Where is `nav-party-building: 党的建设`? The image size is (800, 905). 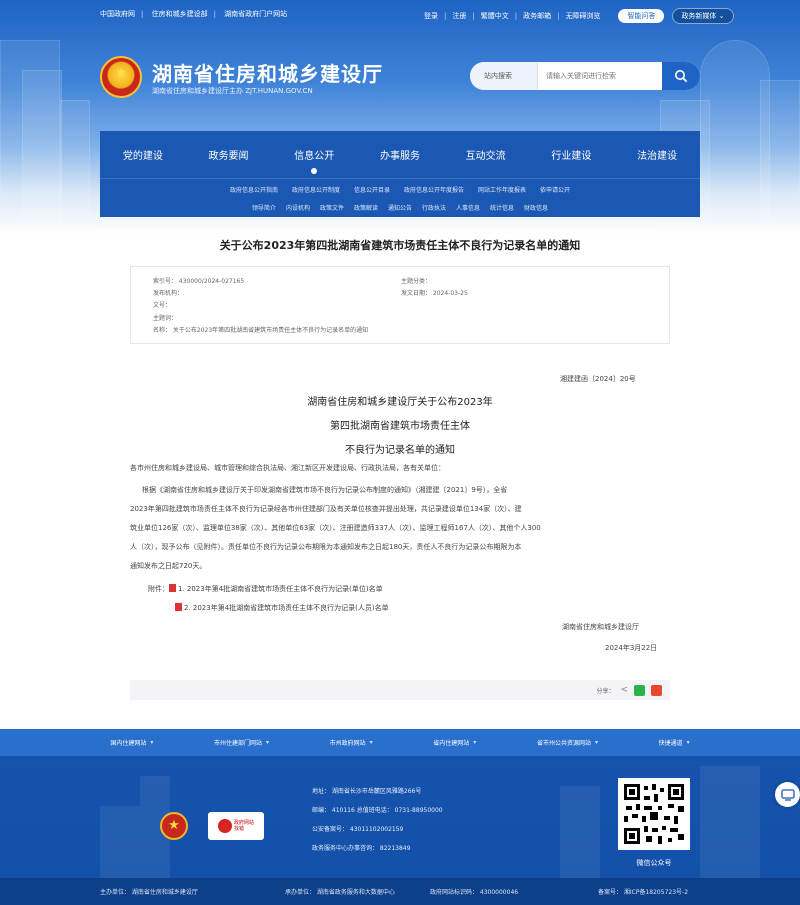
nav-party-building: 党的建设 is located at coordinates (143, 154).